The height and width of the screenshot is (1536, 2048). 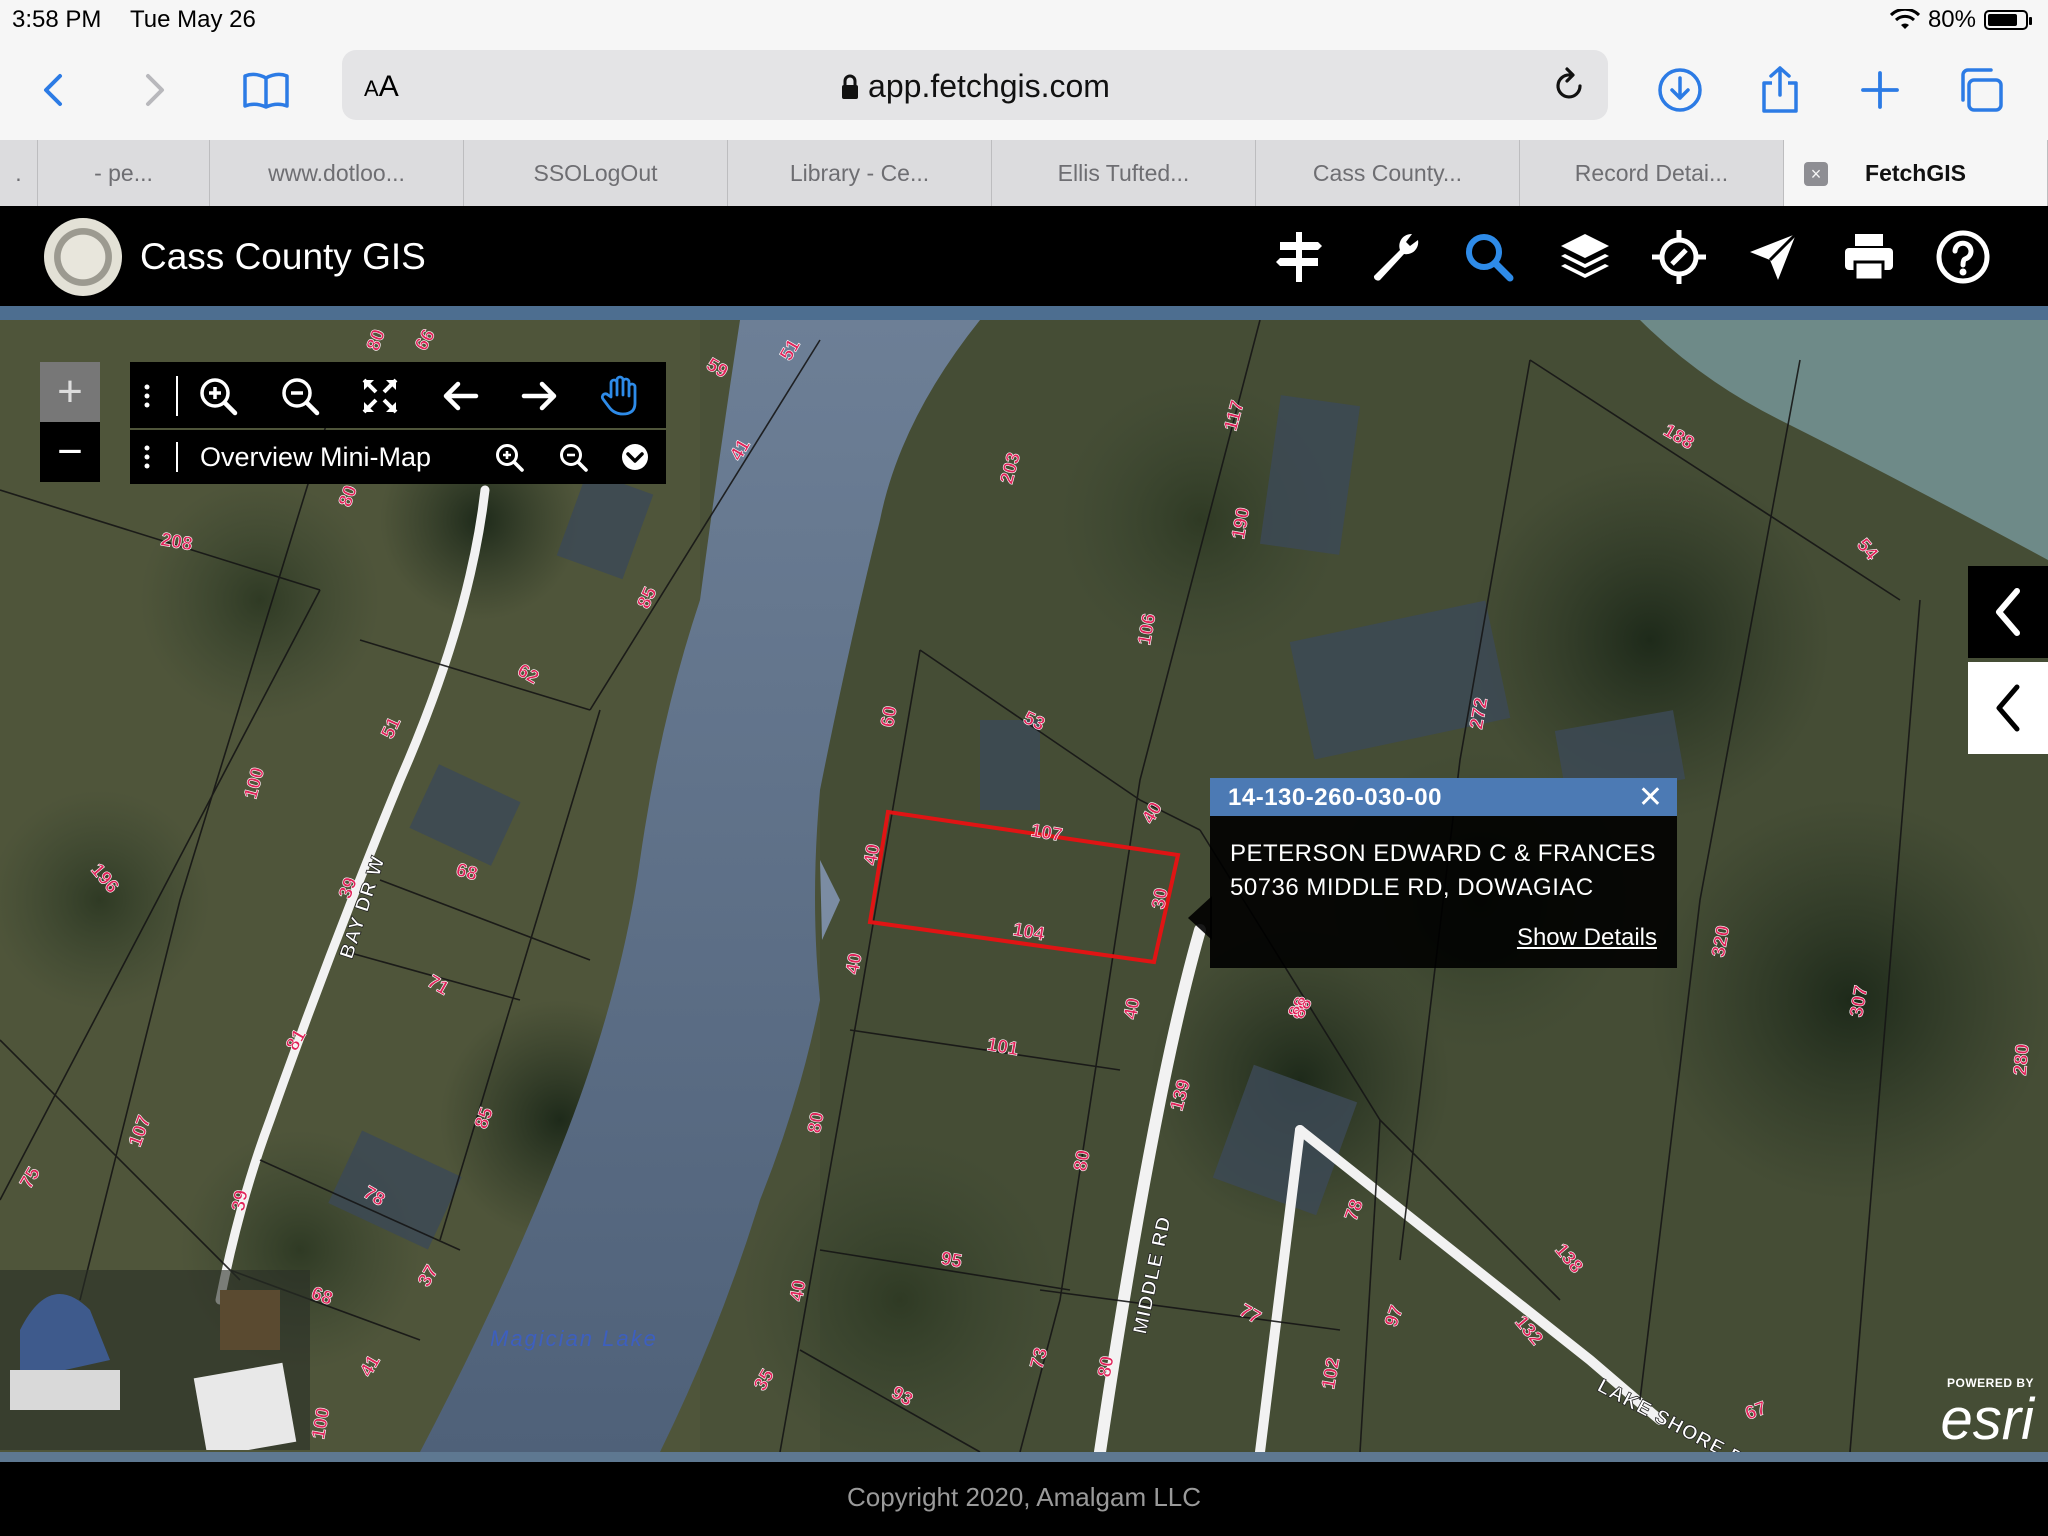 What do you see at coordinates (1585, 257) in the screenshot?
I see `layers-icon` at bounding box center [1585, 257].